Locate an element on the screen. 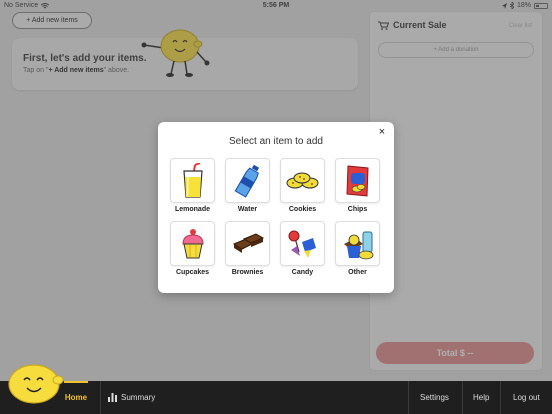 Image resolution: width=552 pixels, height=414 pixels. item-cupcakes: Cupcakes is located at coordinates (192, 248).